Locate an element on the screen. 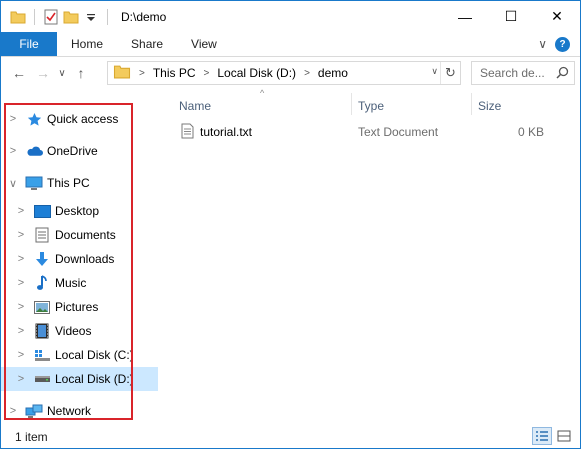  chevron-down-icon: ∨ is located at coordinates (13, 183).